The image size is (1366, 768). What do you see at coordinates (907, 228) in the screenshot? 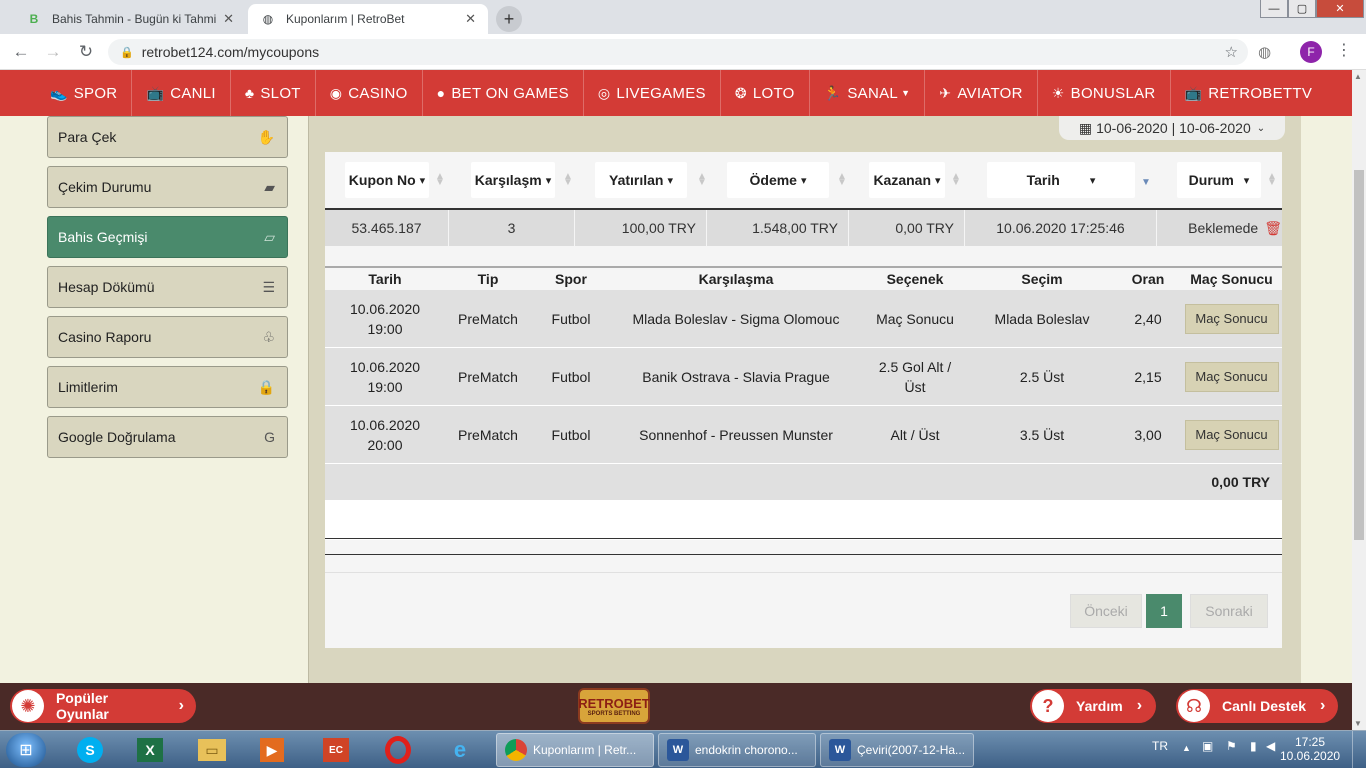
I see `coupon-won: 0,00 TRY` at bounding box center [907, 228].